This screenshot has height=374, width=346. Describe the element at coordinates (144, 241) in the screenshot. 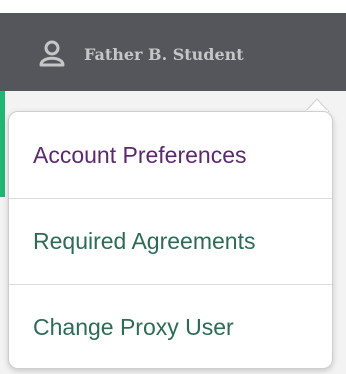

I see `menu-item-label: Required Agreements` at that location.